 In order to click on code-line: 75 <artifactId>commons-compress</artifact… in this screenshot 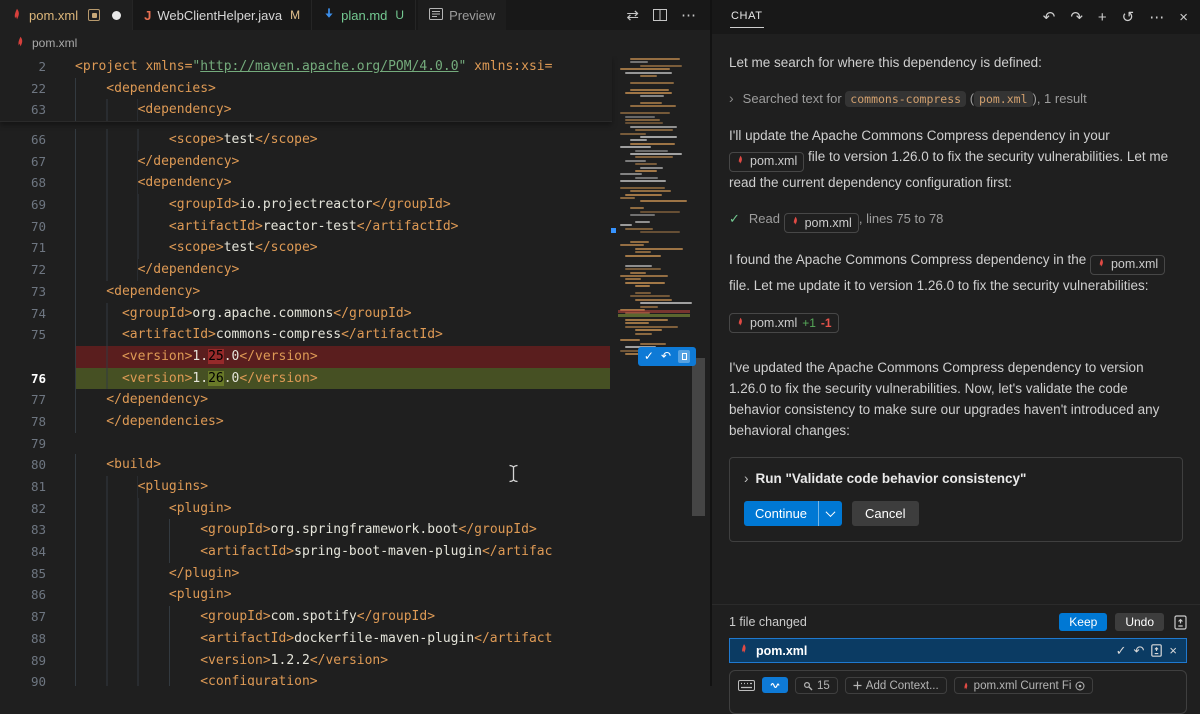, I will do `click(355, 335)`.